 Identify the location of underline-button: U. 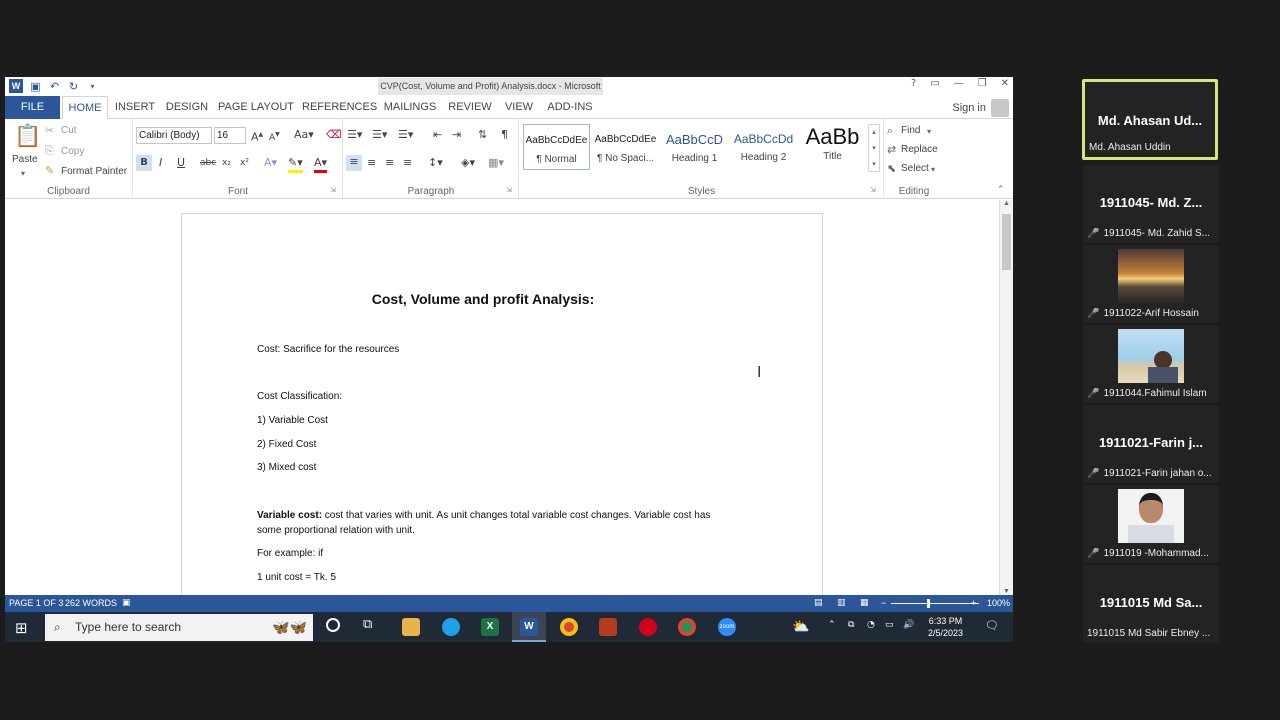
(181, 163).